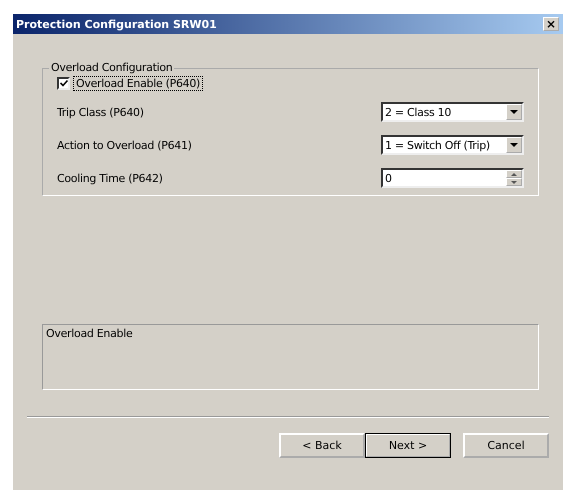 The width and height of the screenshot is (563, 490). What do you see at coordinates (124, 145) in the screenshot?
I see `field-label: Action to Overload (P641)` at bounding box center [124, 145].